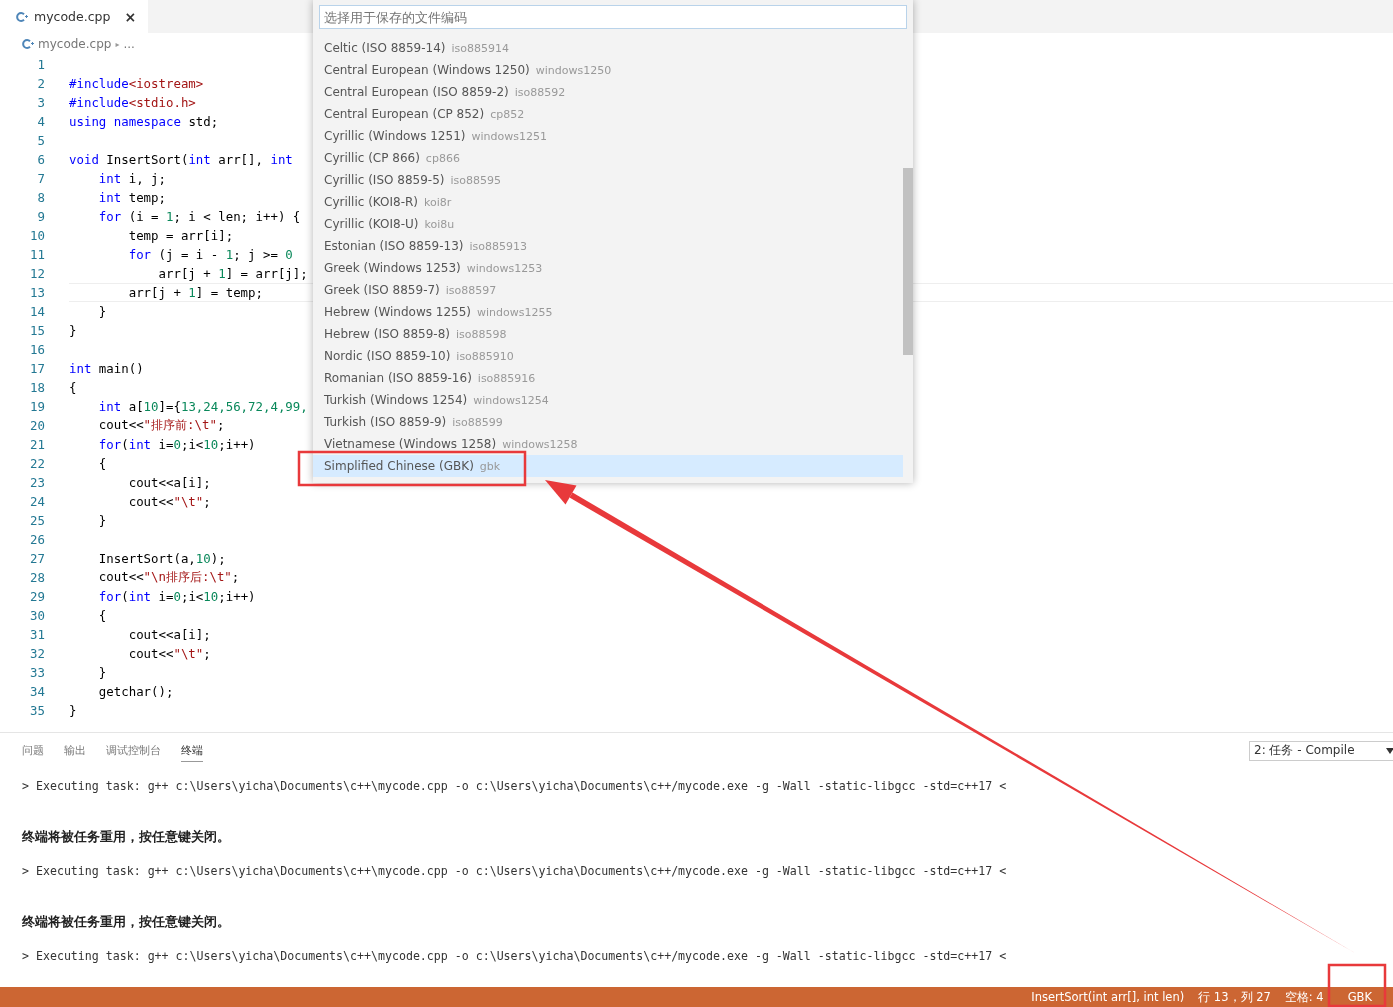 This screenshot has height=1007, width=1393. What do you see at coordinates (136, 83) in the screenshot?
I see `code-line: #include<iostream>` at bounding box center [136, 83].